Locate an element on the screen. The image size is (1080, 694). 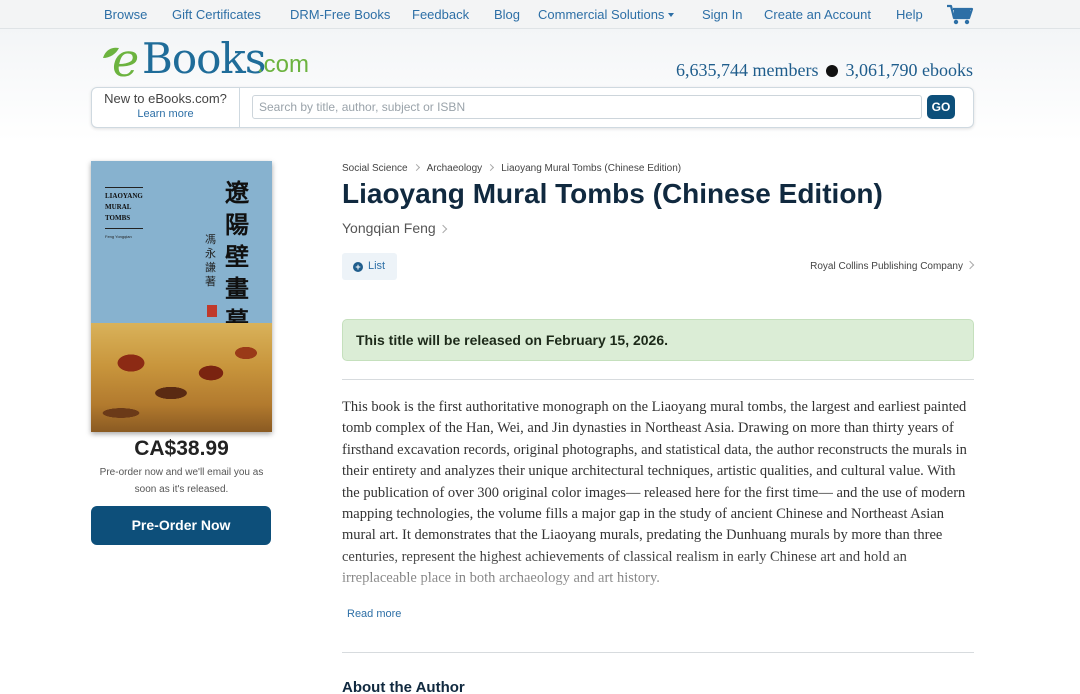
cover-cjk-author-name: 馮永謙 is located at coordinates (210, 253).